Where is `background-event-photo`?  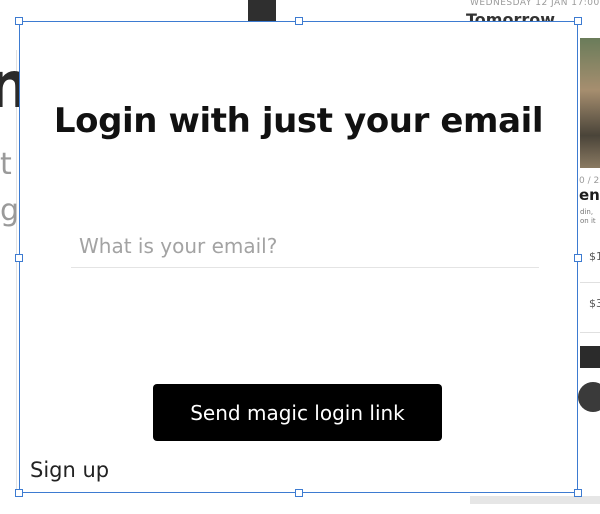
background-event-photo is located at coordinates (590, 103).